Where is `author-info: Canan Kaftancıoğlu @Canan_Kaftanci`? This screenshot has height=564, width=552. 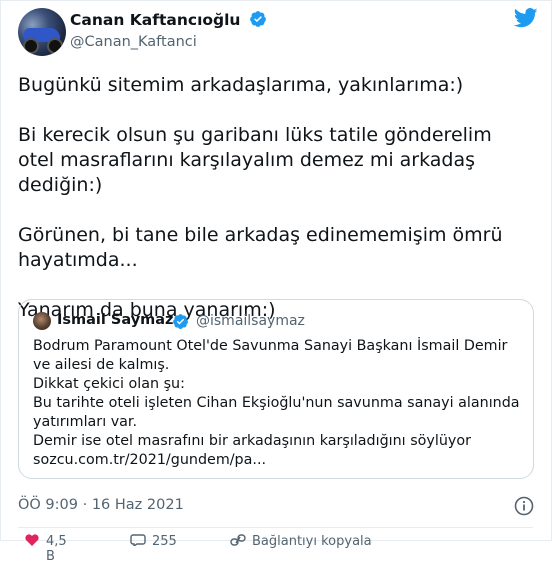 author-info: Canan Kaftancıoğlu @Canan_Kaftanci is located at coordinates (168, 30).